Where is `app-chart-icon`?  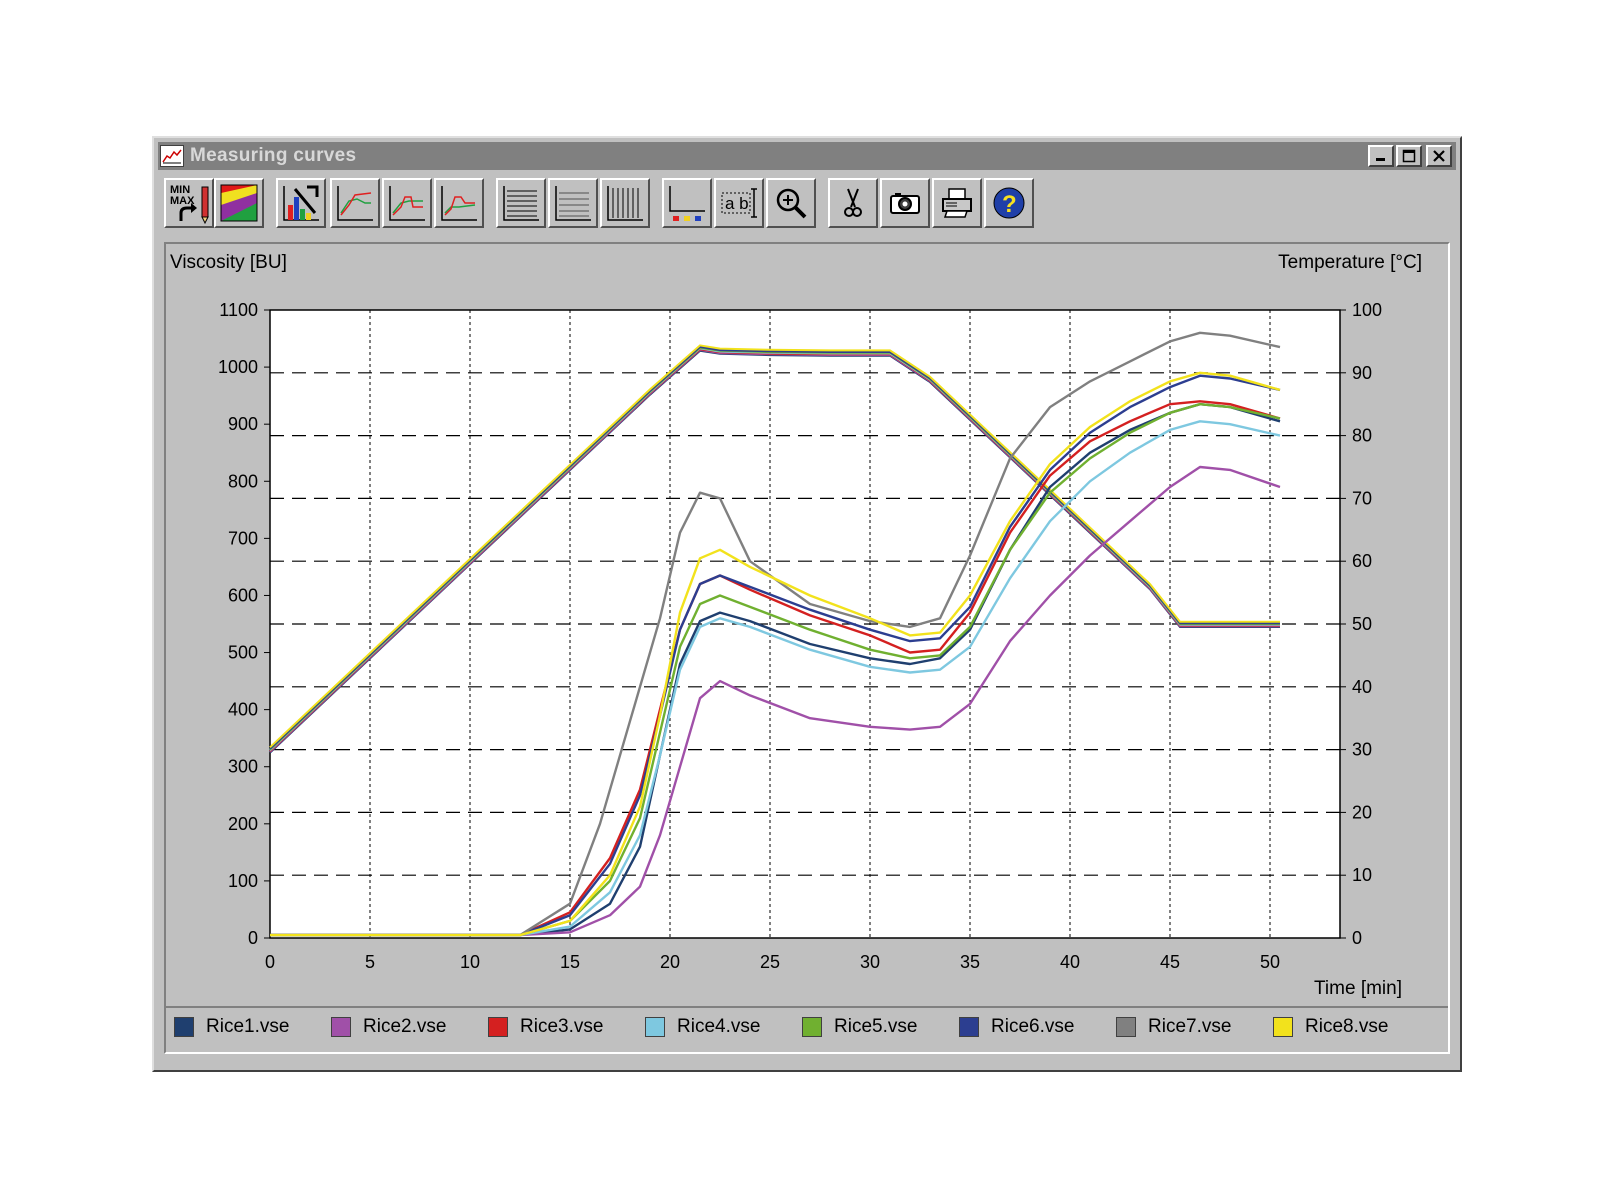
app-chart-icon is located at coordinates (172, 156).